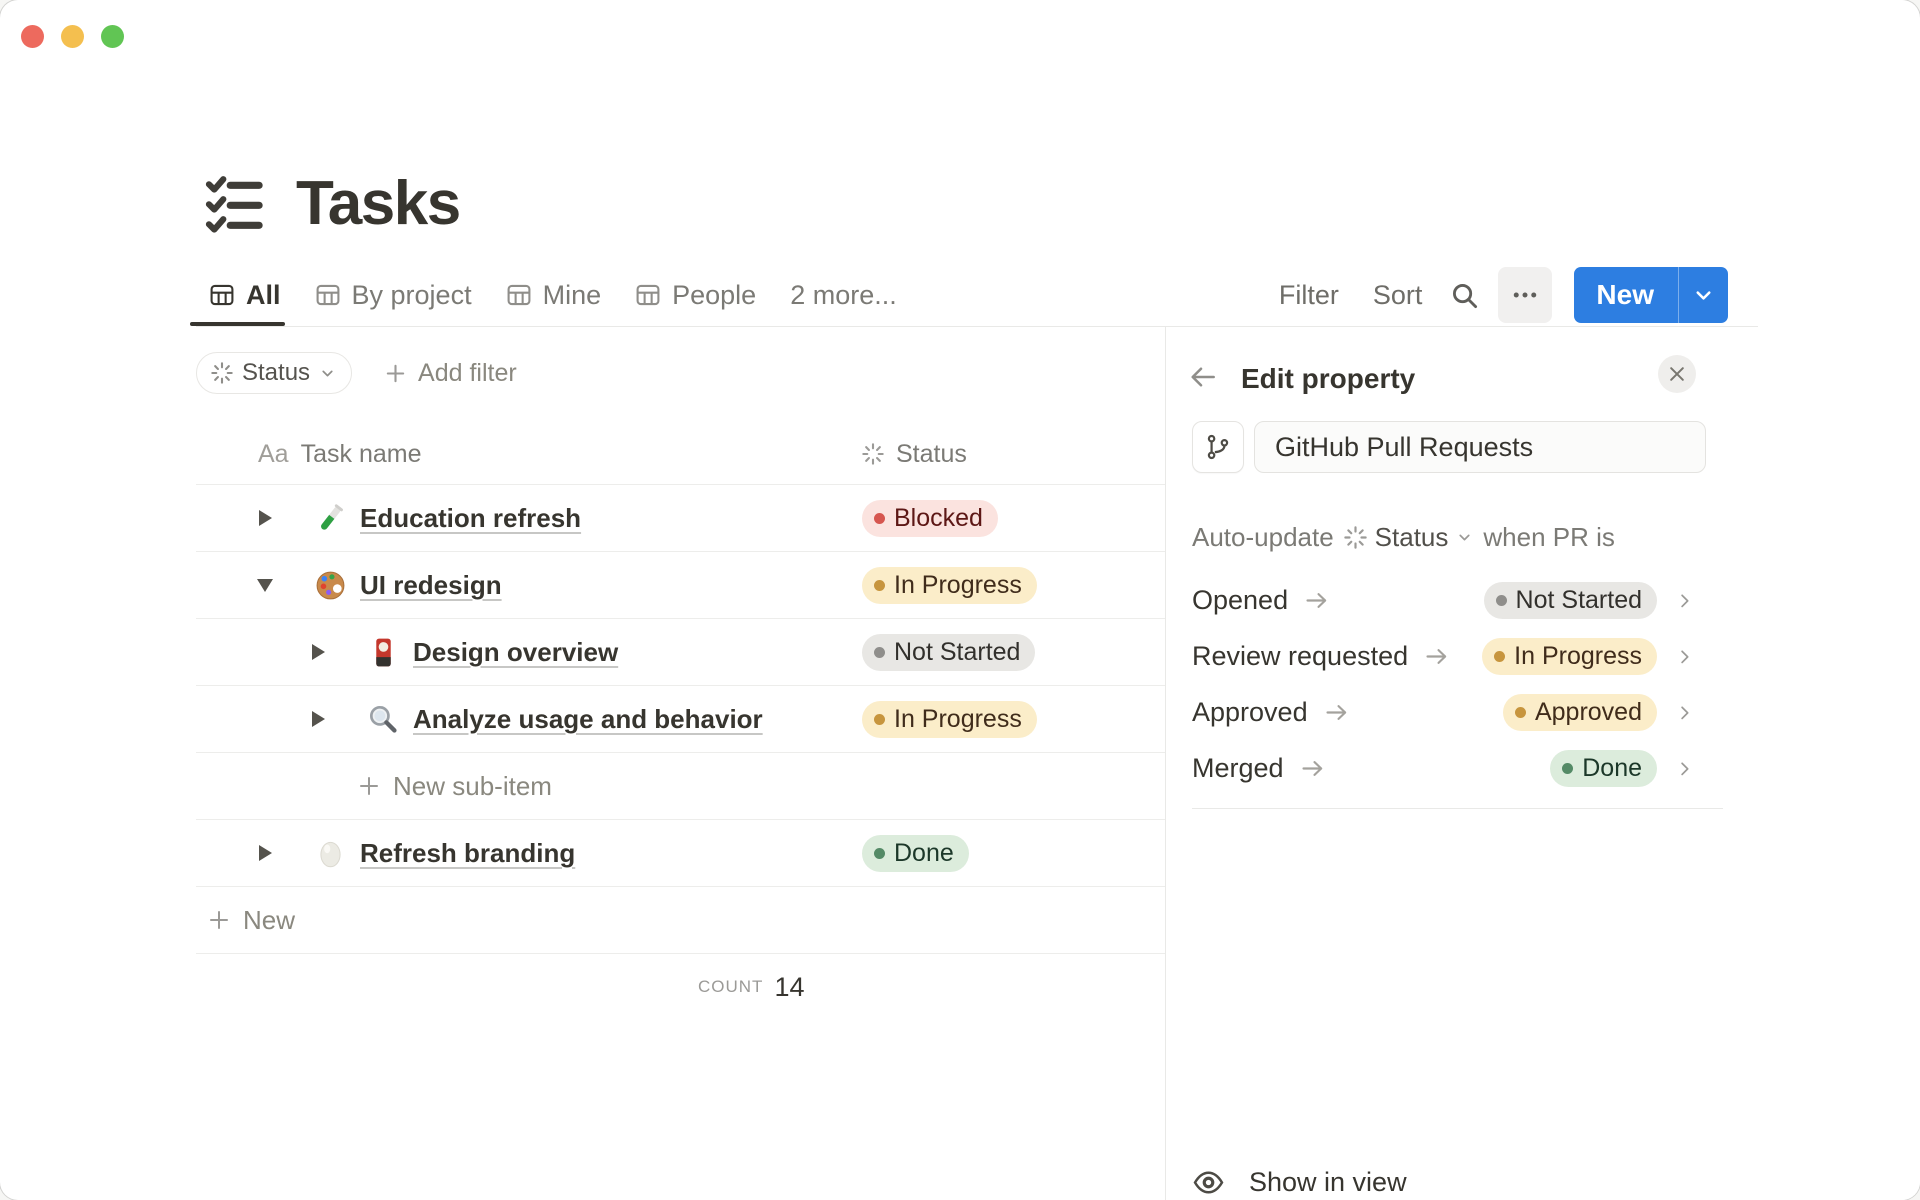 This screenshot has width=1920, height=1200. What do you see at coordinates (393, 295) in the screenshot?
I see `tab-by-project: By project` at bounding box center [393, 295].